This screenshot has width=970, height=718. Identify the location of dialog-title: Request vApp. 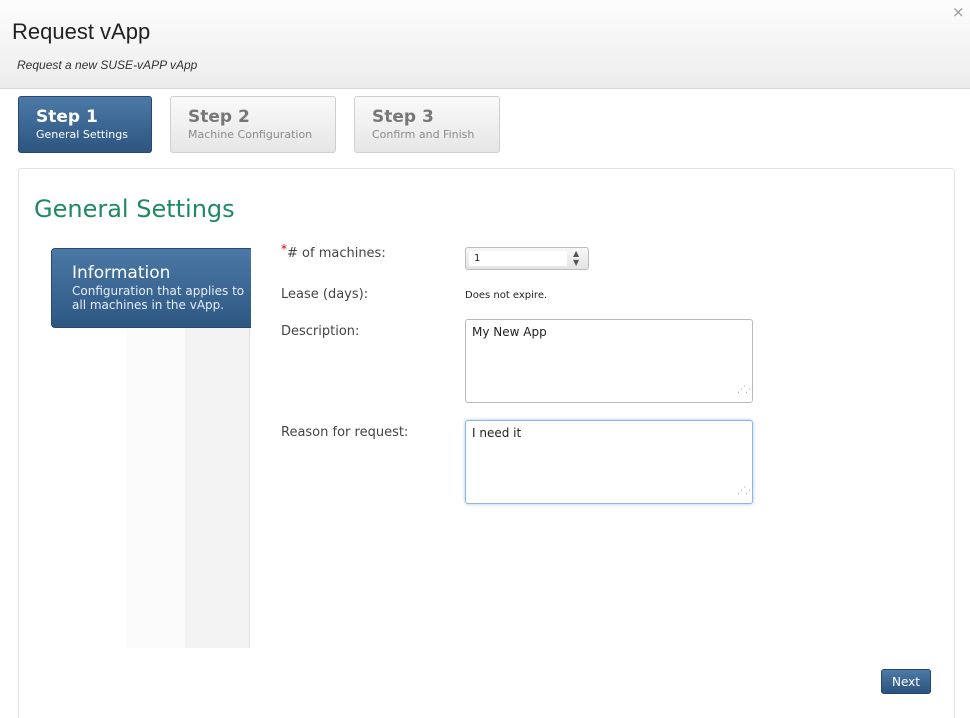
(81, 31).